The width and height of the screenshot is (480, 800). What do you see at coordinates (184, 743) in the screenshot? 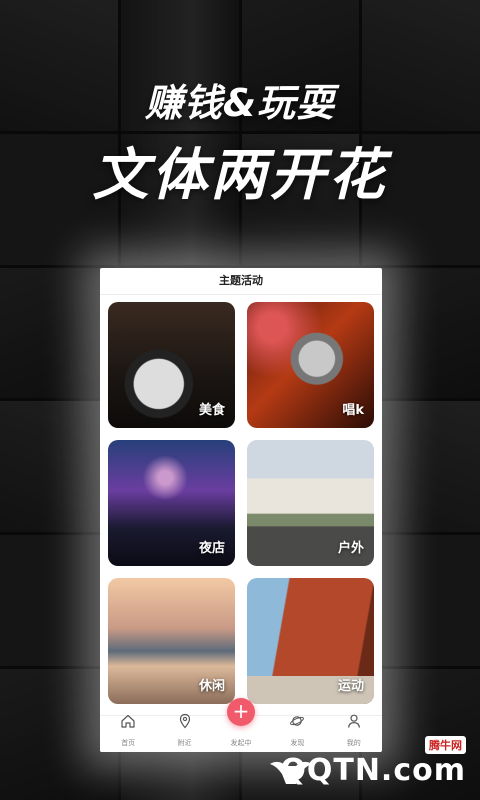
I see `tab-label: 附近` at bounding box center [184, 743].